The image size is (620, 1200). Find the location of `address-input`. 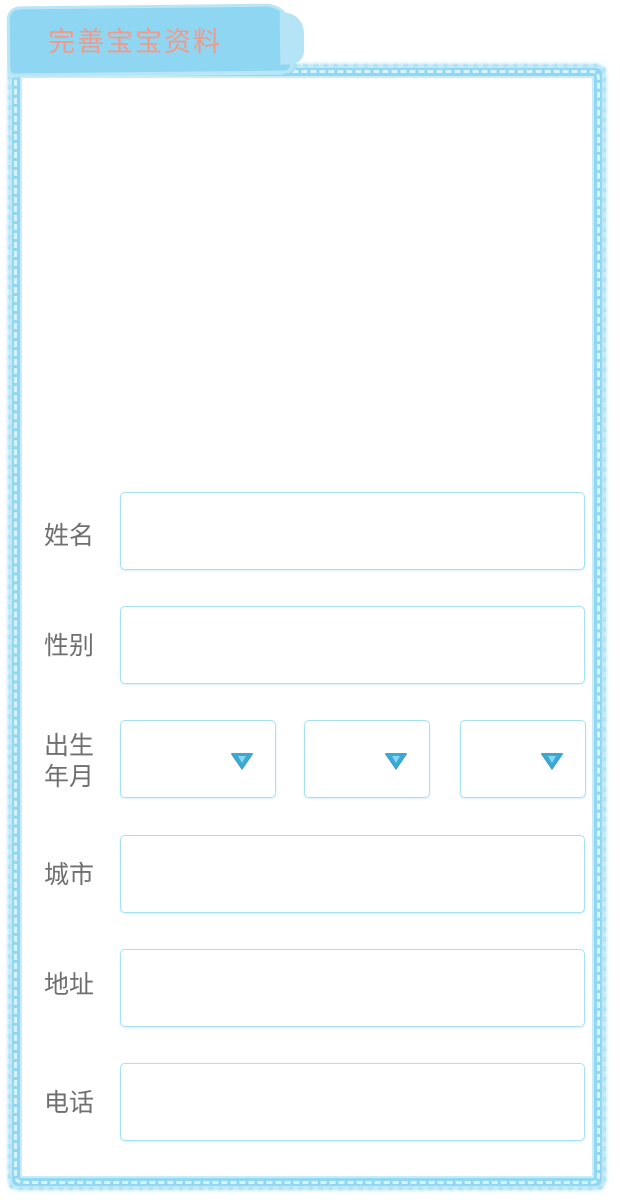

address-input is located at coordinates (352, 988).